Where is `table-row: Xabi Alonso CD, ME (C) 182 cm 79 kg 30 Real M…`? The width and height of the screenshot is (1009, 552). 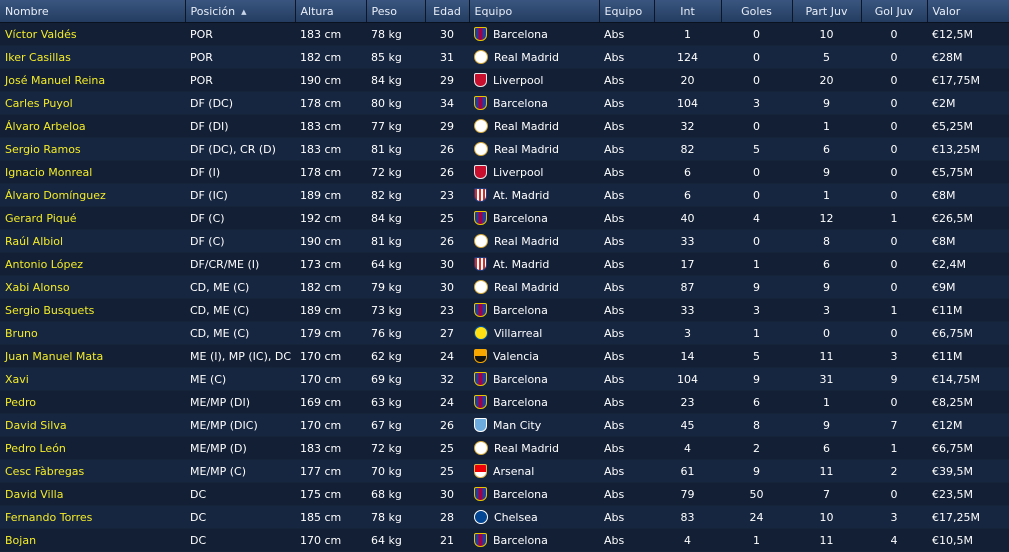 table-row: Xabi Alonso CD, ME (C) 182 cm 79 kg 30 Real M… is located at coordinates (504, 287).